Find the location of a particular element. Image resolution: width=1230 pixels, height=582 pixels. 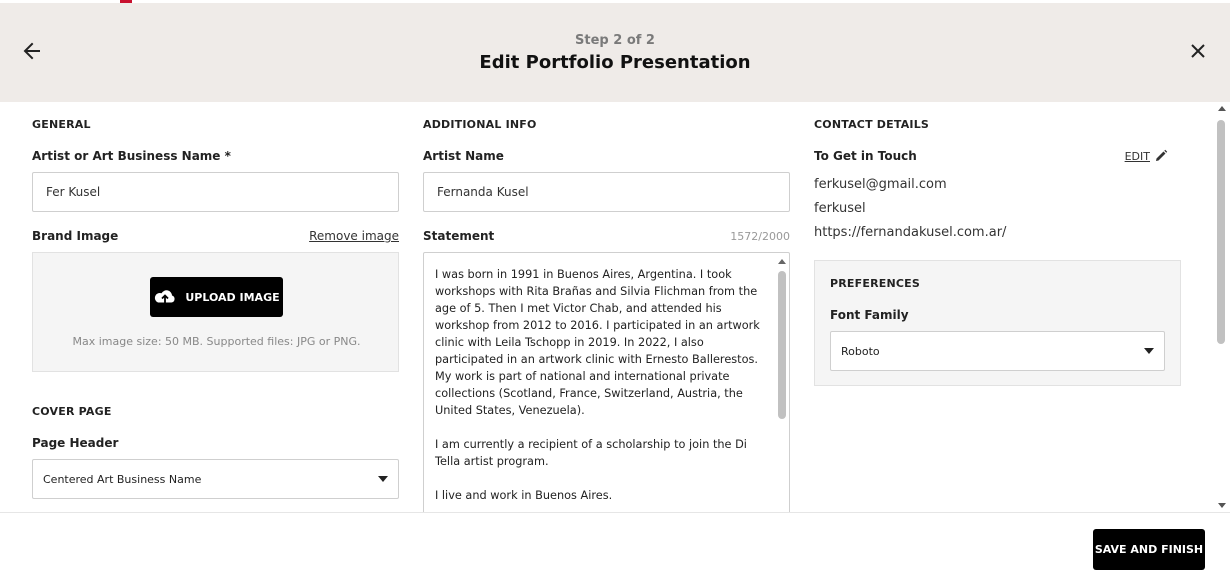

close-icon is located at coordinates (1198, 51).